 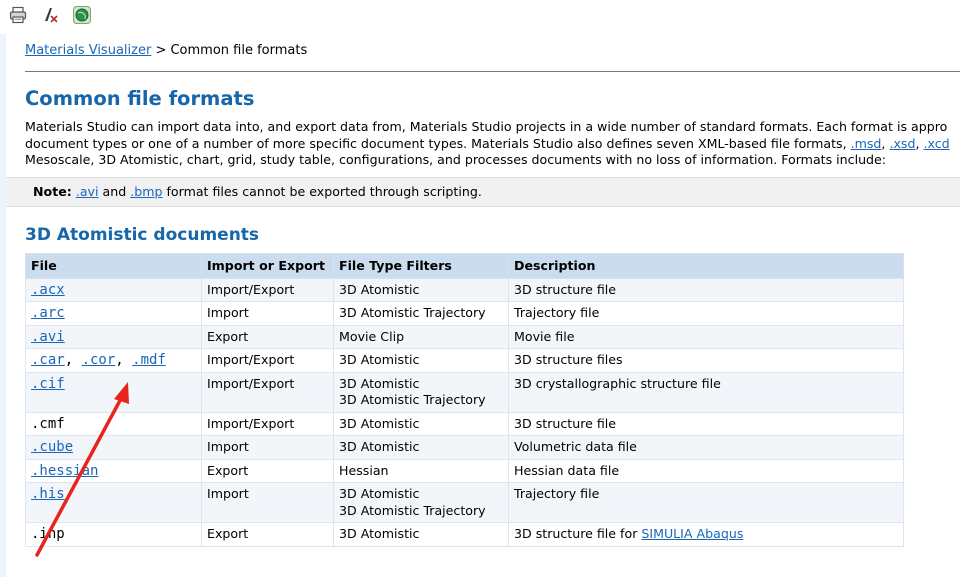 I want to click on globe-icon, so click(x=82, y=15).